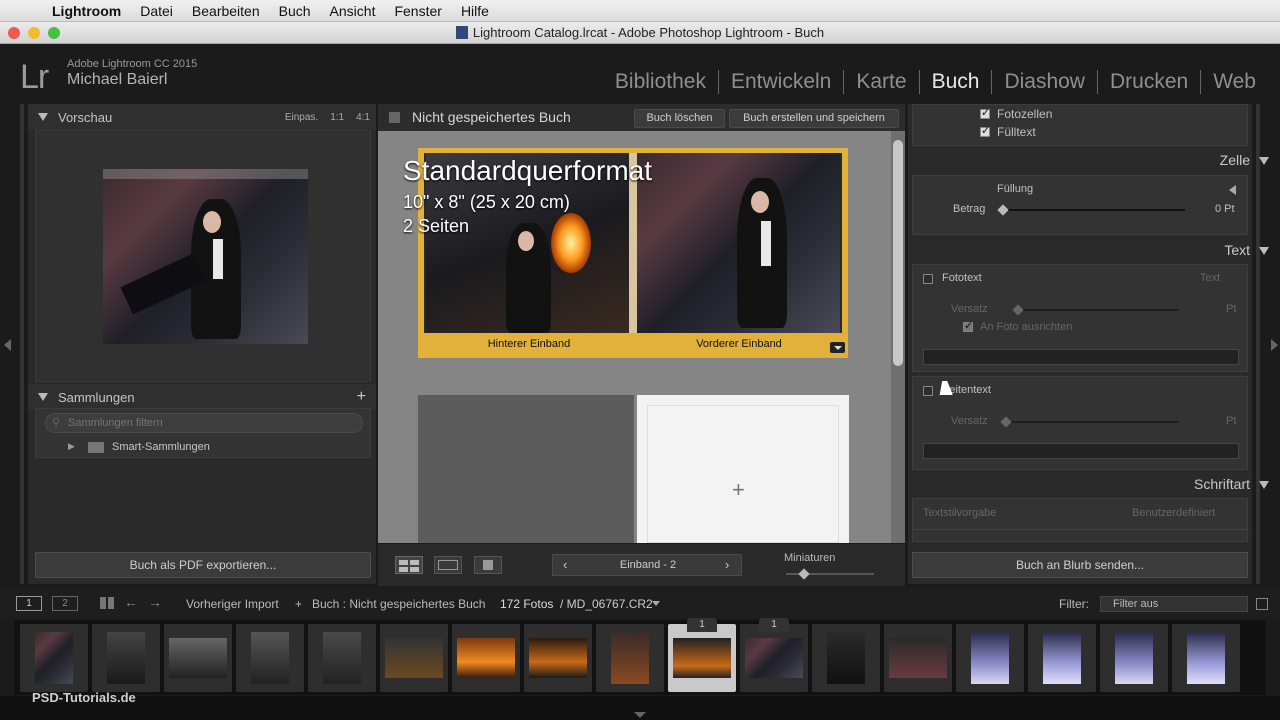  What do you see at coordinates (727, 564) in the screenshot?
I see `next-page-icon: ›` at bounding box center [727, 564].